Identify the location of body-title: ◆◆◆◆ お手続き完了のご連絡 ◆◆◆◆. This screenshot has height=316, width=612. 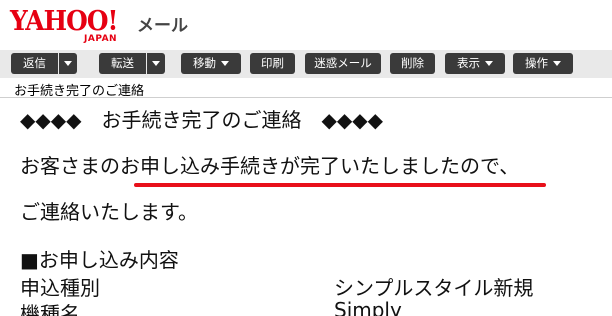
(202, 120).